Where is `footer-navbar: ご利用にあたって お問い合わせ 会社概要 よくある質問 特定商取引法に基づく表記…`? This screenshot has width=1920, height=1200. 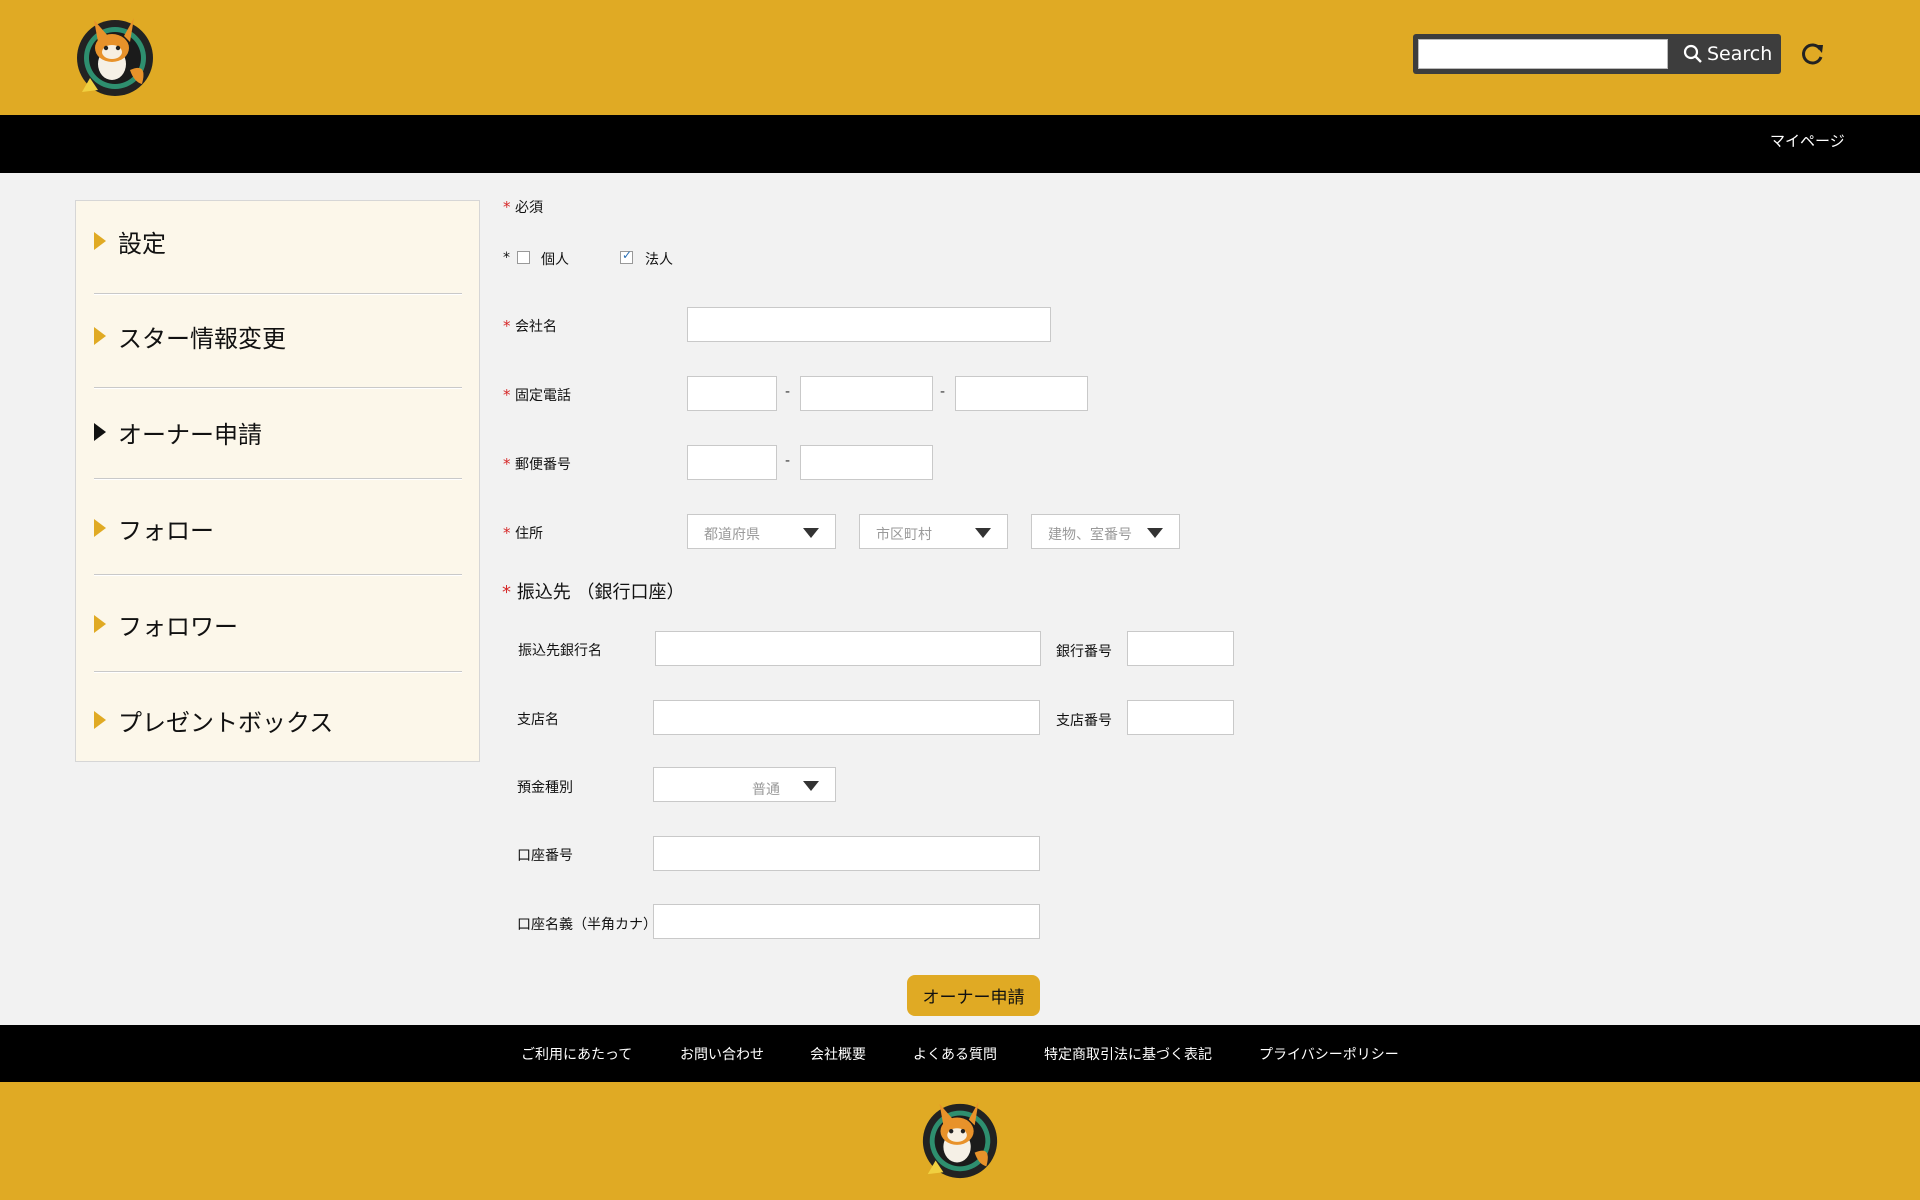 footer-navbar: ご利用にあたって お問い合わせ 会社概要 よくある質問 特定商取引法に基づく表記… is located at coordinates (960, 1053).